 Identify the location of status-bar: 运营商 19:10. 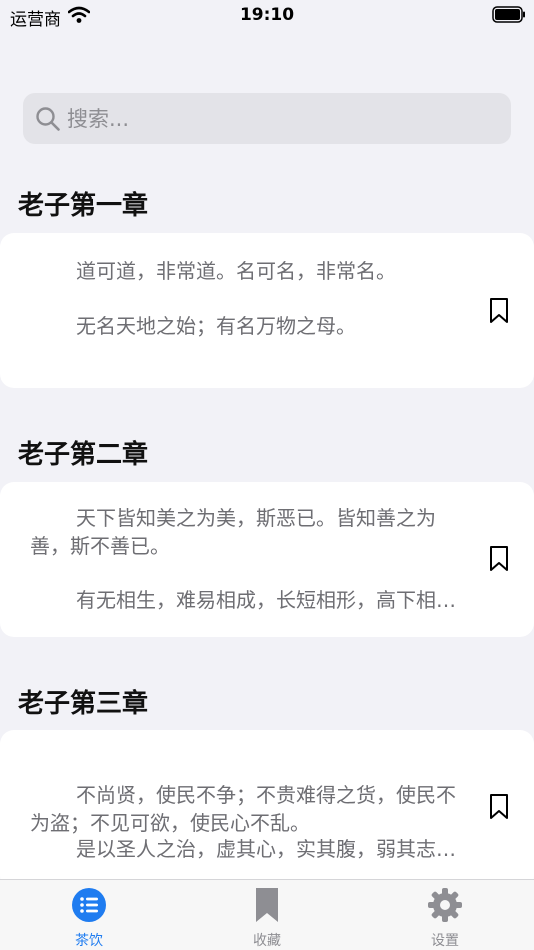
(267, 16).